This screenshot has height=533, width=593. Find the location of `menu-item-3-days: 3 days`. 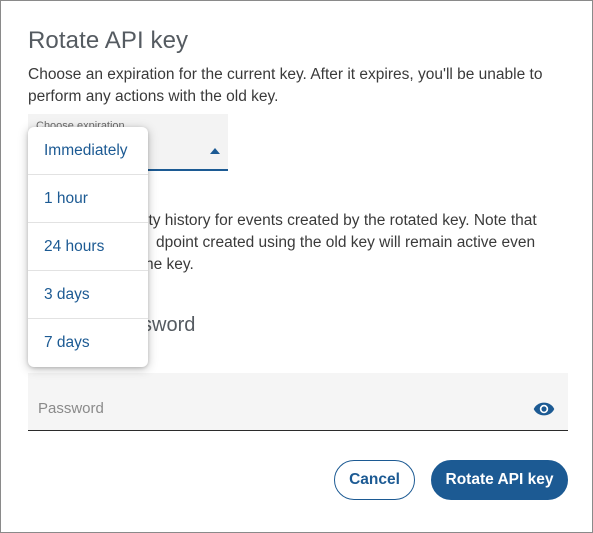

menu-item-3-days: 3 days is located at coordinates (88, 295).